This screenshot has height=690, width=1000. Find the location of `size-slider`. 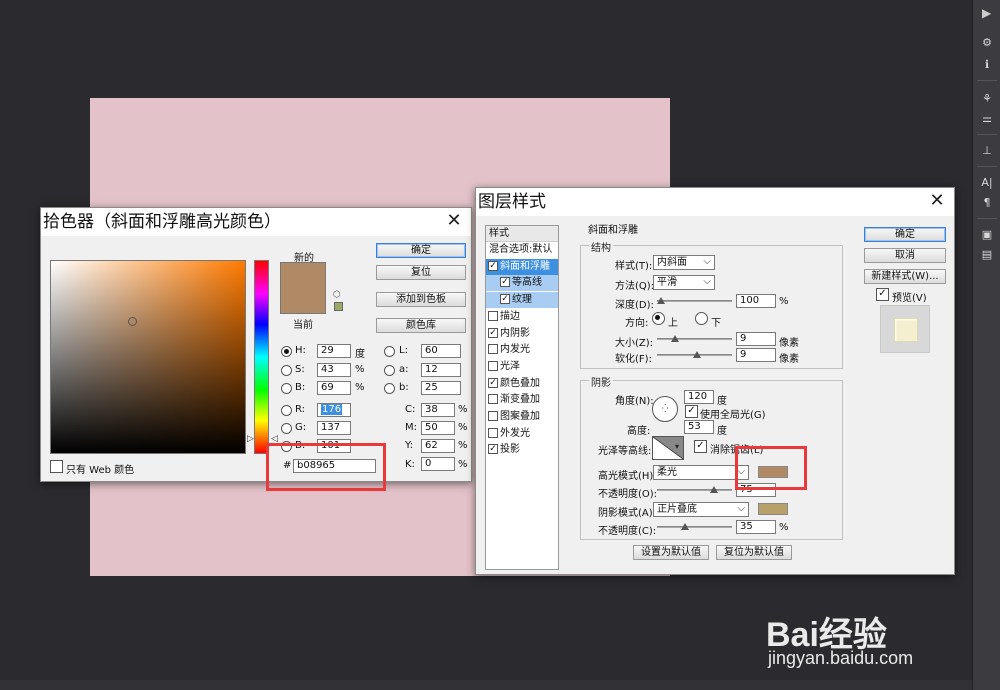

size-slider is located at coordinates (694, 338).